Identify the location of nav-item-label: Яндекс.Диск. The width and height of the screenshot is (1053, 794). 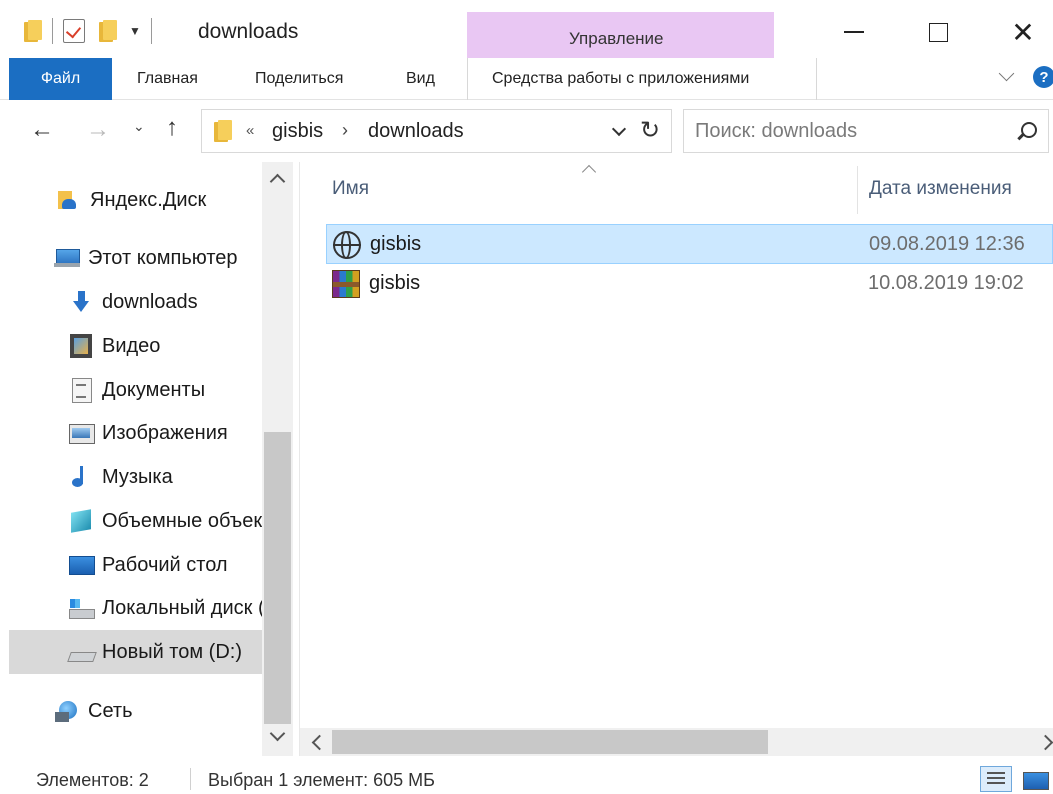
(148, 199).